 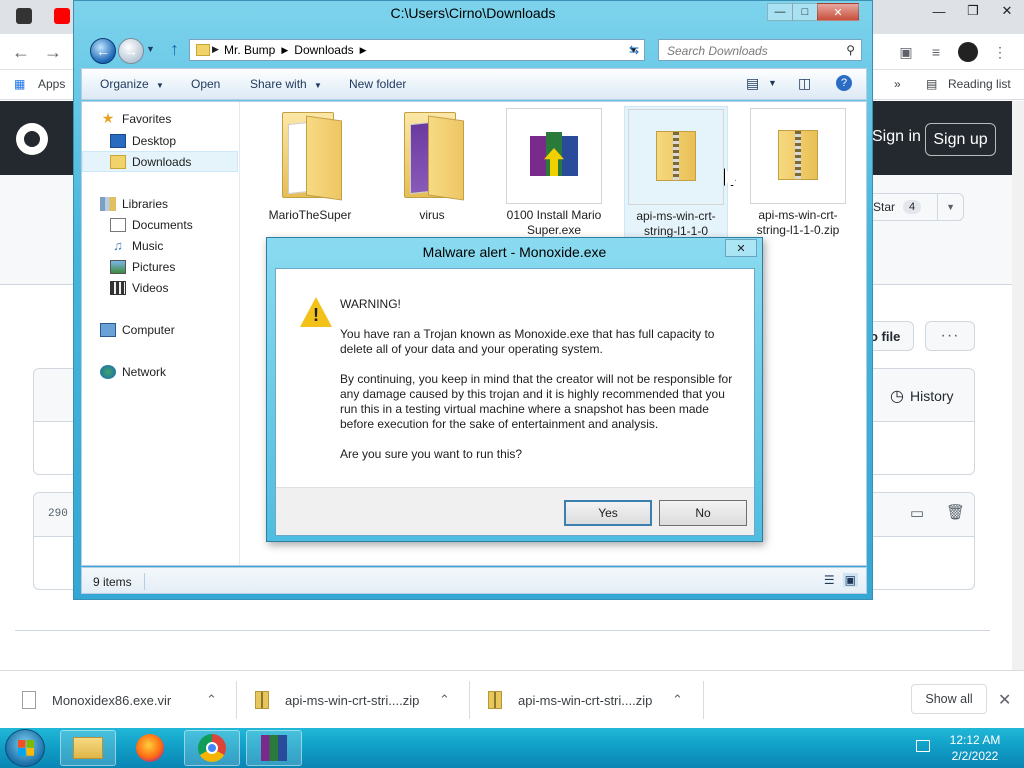 I want to click on share-with-label: Share with, so click(x=278, y=84).